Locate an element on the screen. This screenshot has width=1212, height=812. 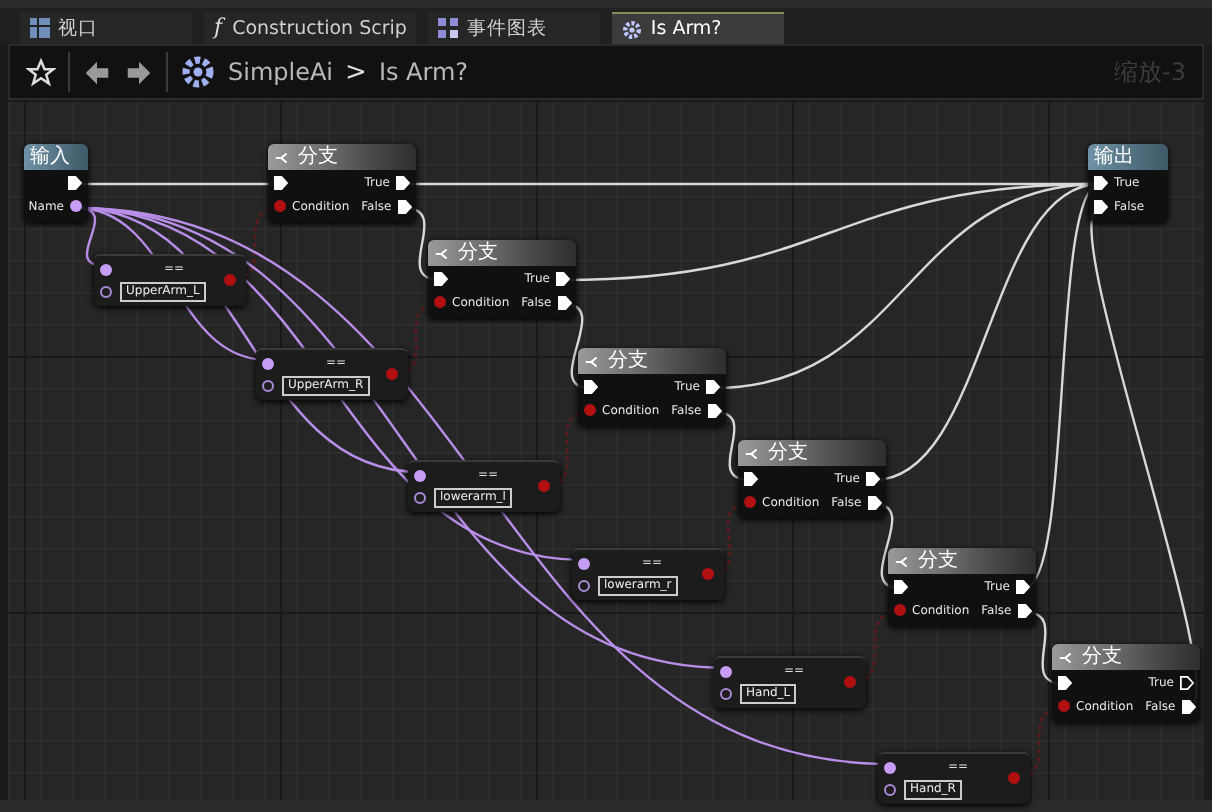
function-icon: f is located at coordinates (219, 28).